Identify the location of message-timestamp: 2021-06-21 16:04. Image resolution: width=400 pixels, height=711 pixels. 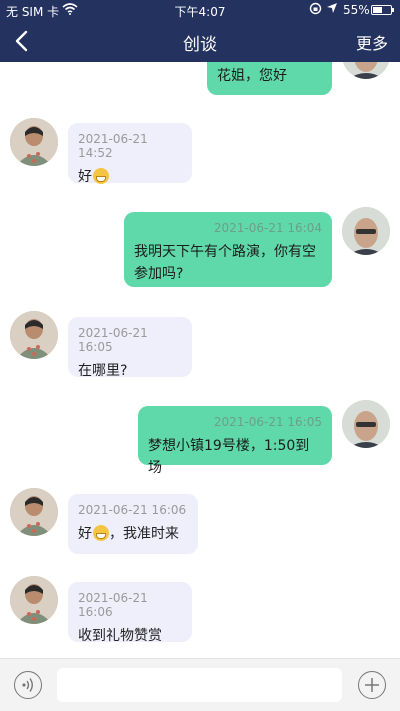
(267, 228).